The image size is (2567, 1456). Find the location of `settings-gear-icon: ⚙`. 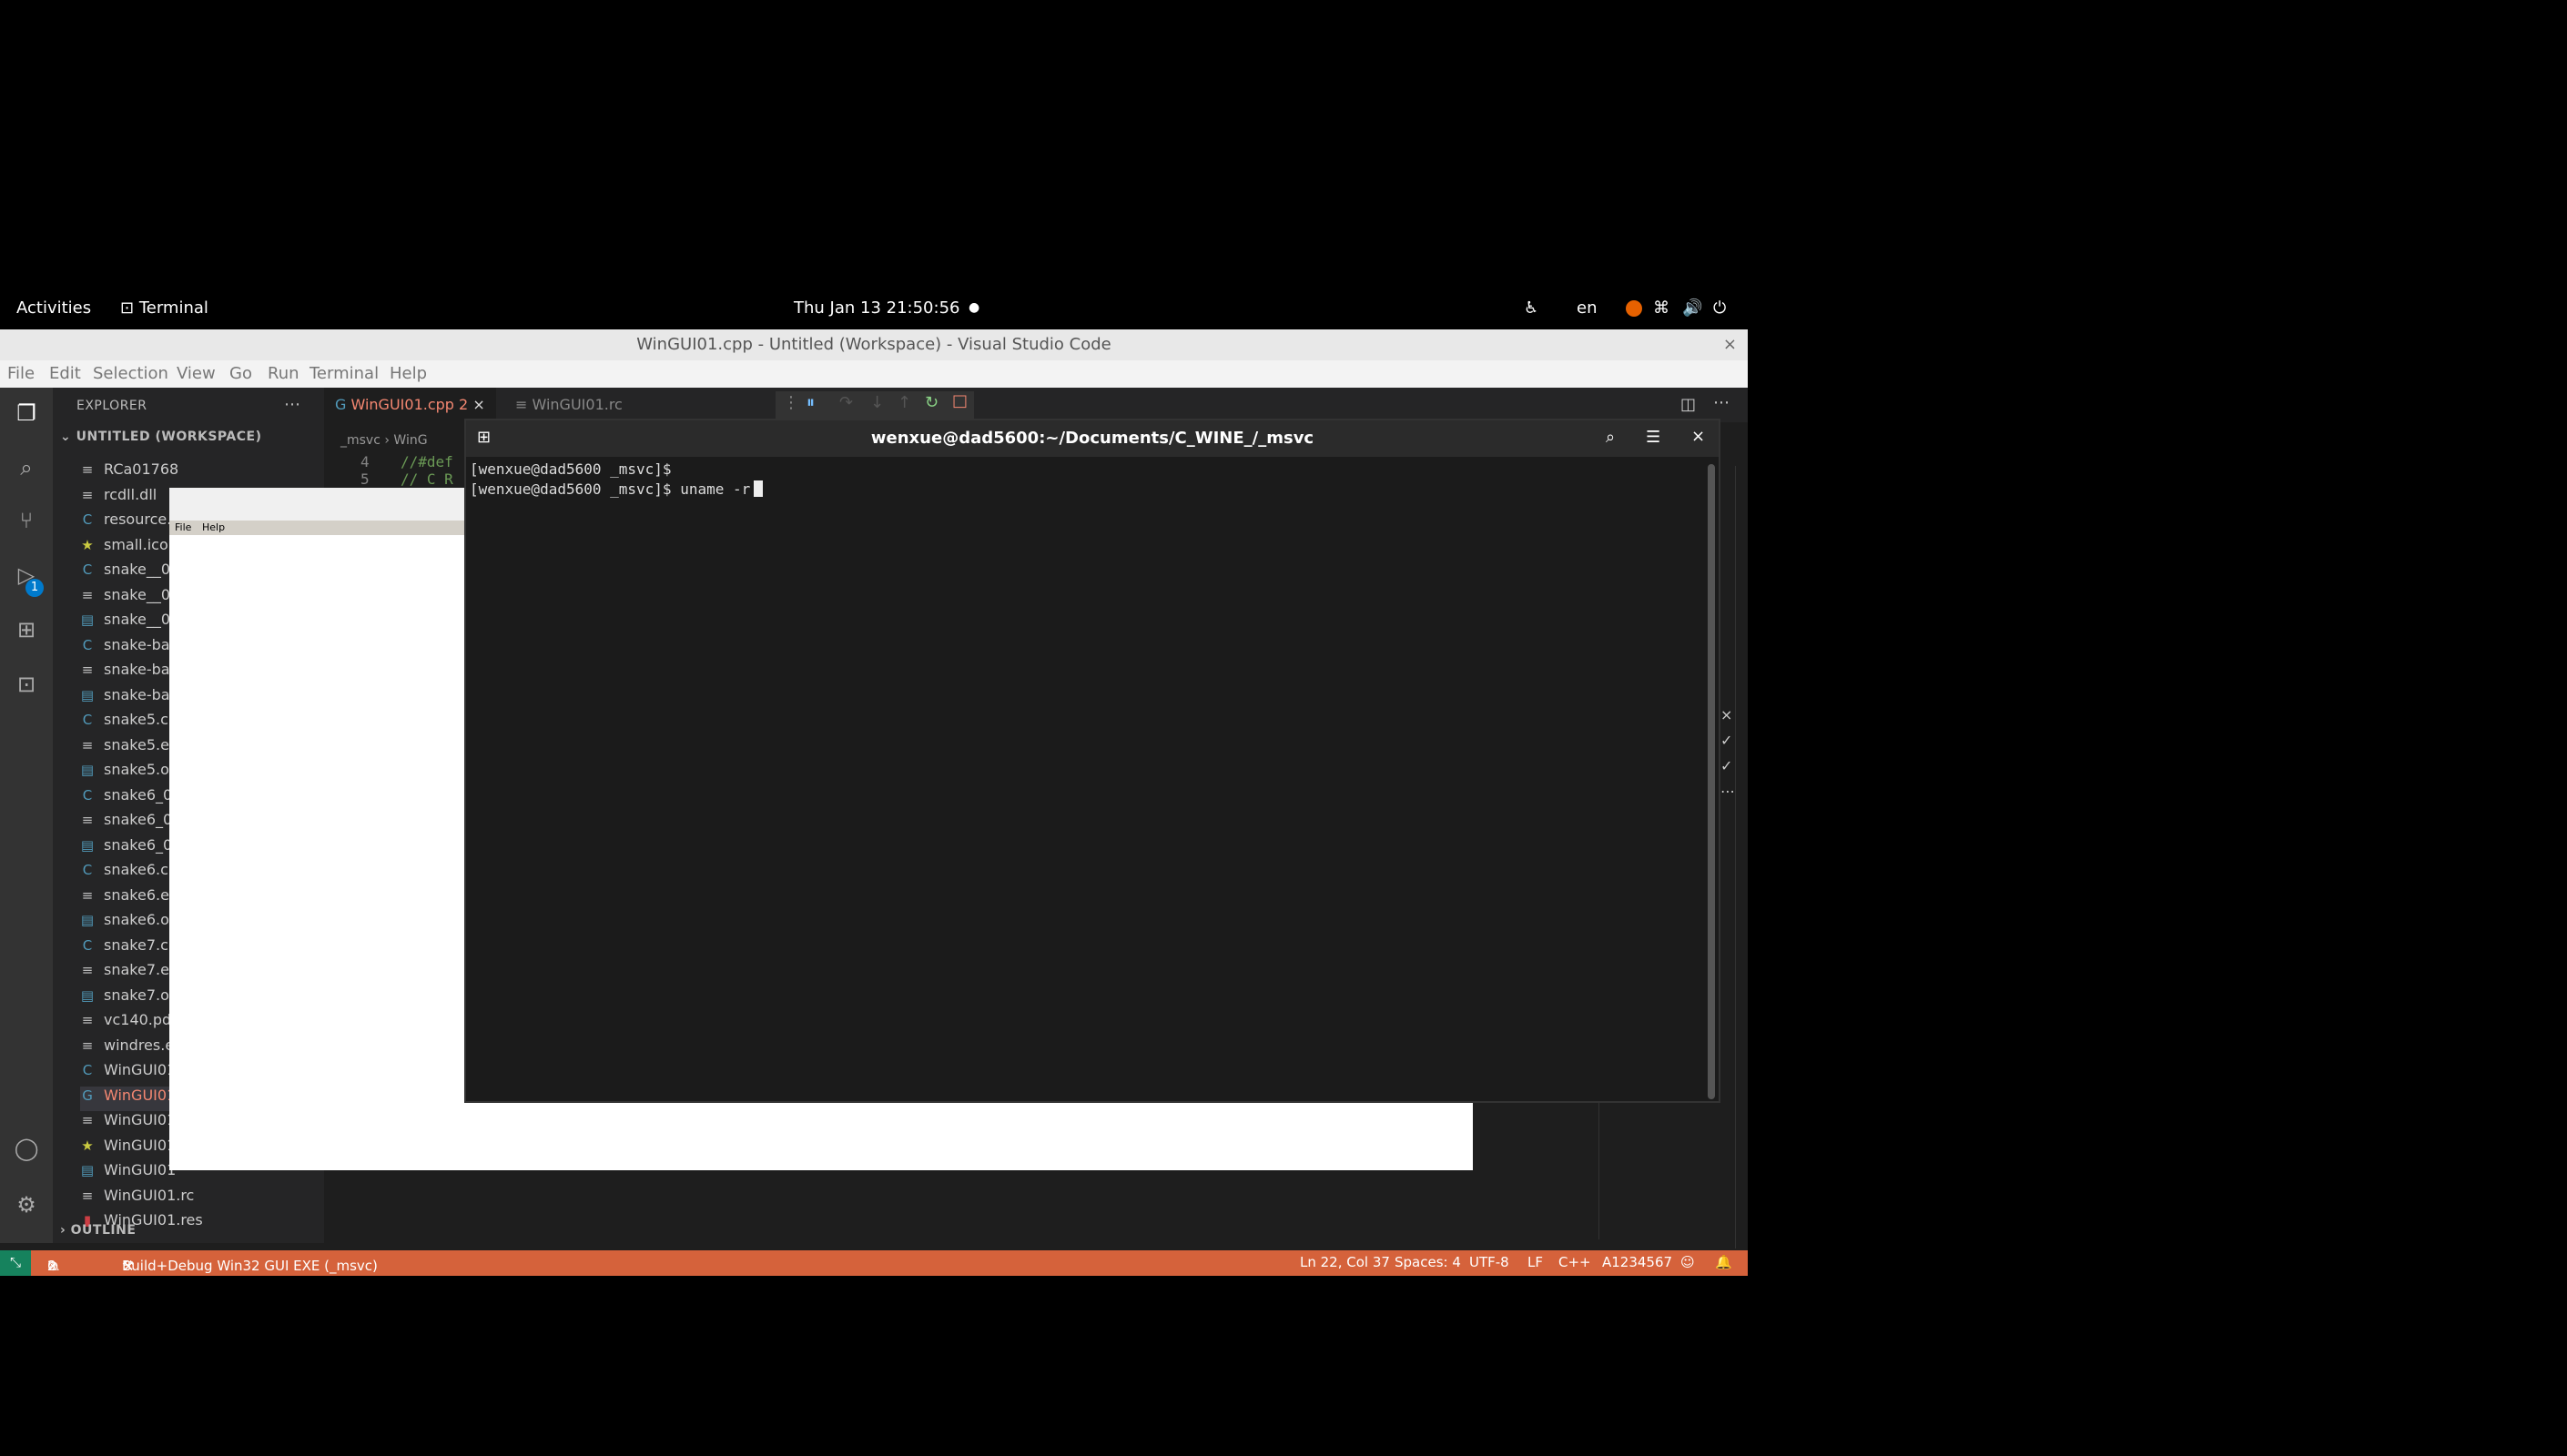

settings-gear-icon: ⚙ is located at coordinates (26, 1205).